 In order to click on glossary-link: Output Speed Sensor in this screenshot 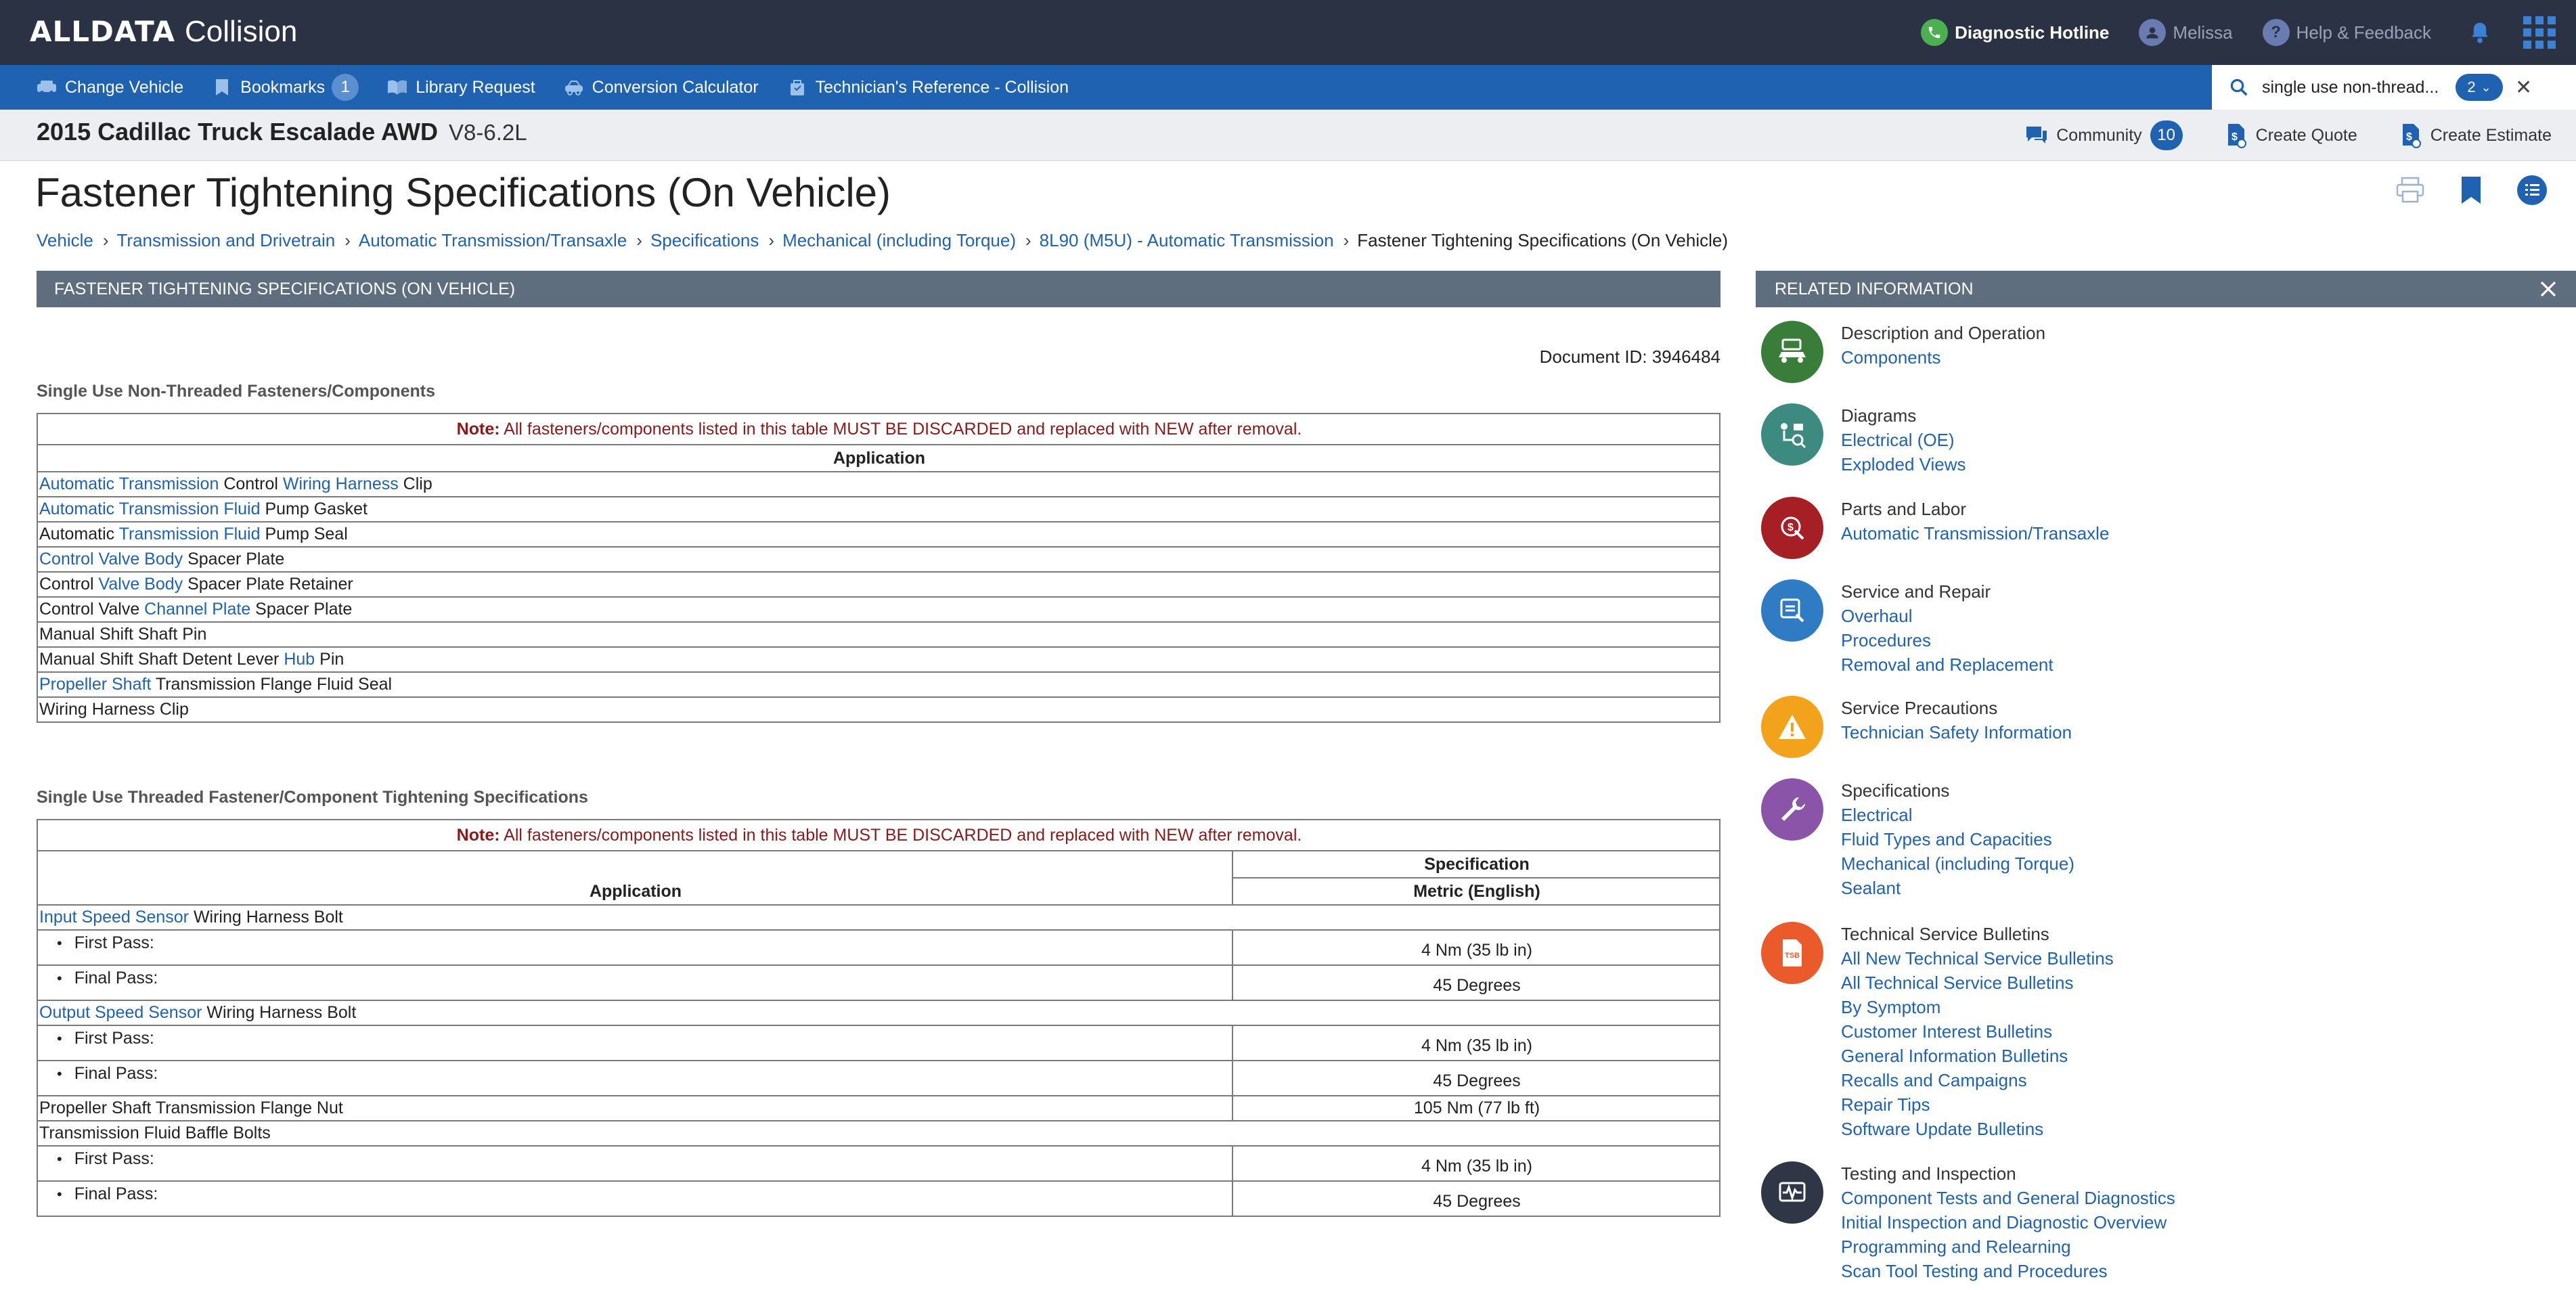, I will do `click(120, 1013)`.